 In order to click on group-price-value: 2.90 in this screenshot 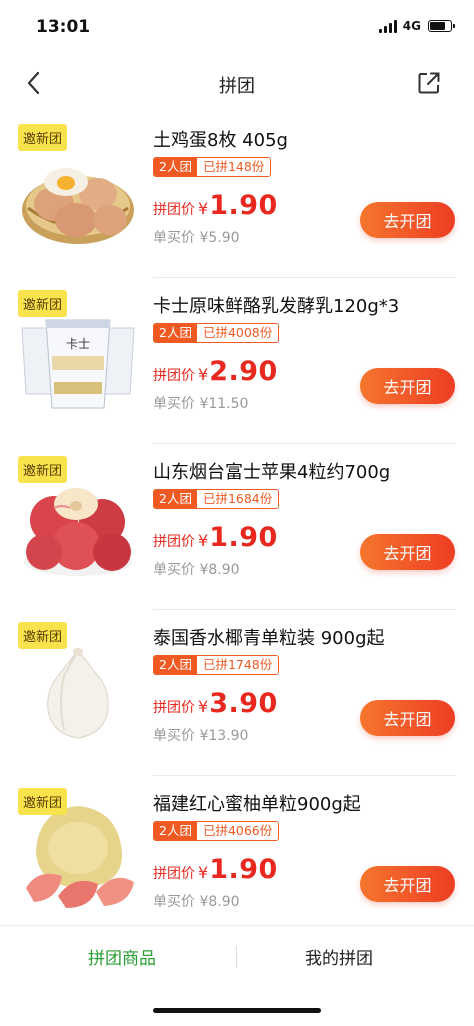, I will do `click(243, 371)`.